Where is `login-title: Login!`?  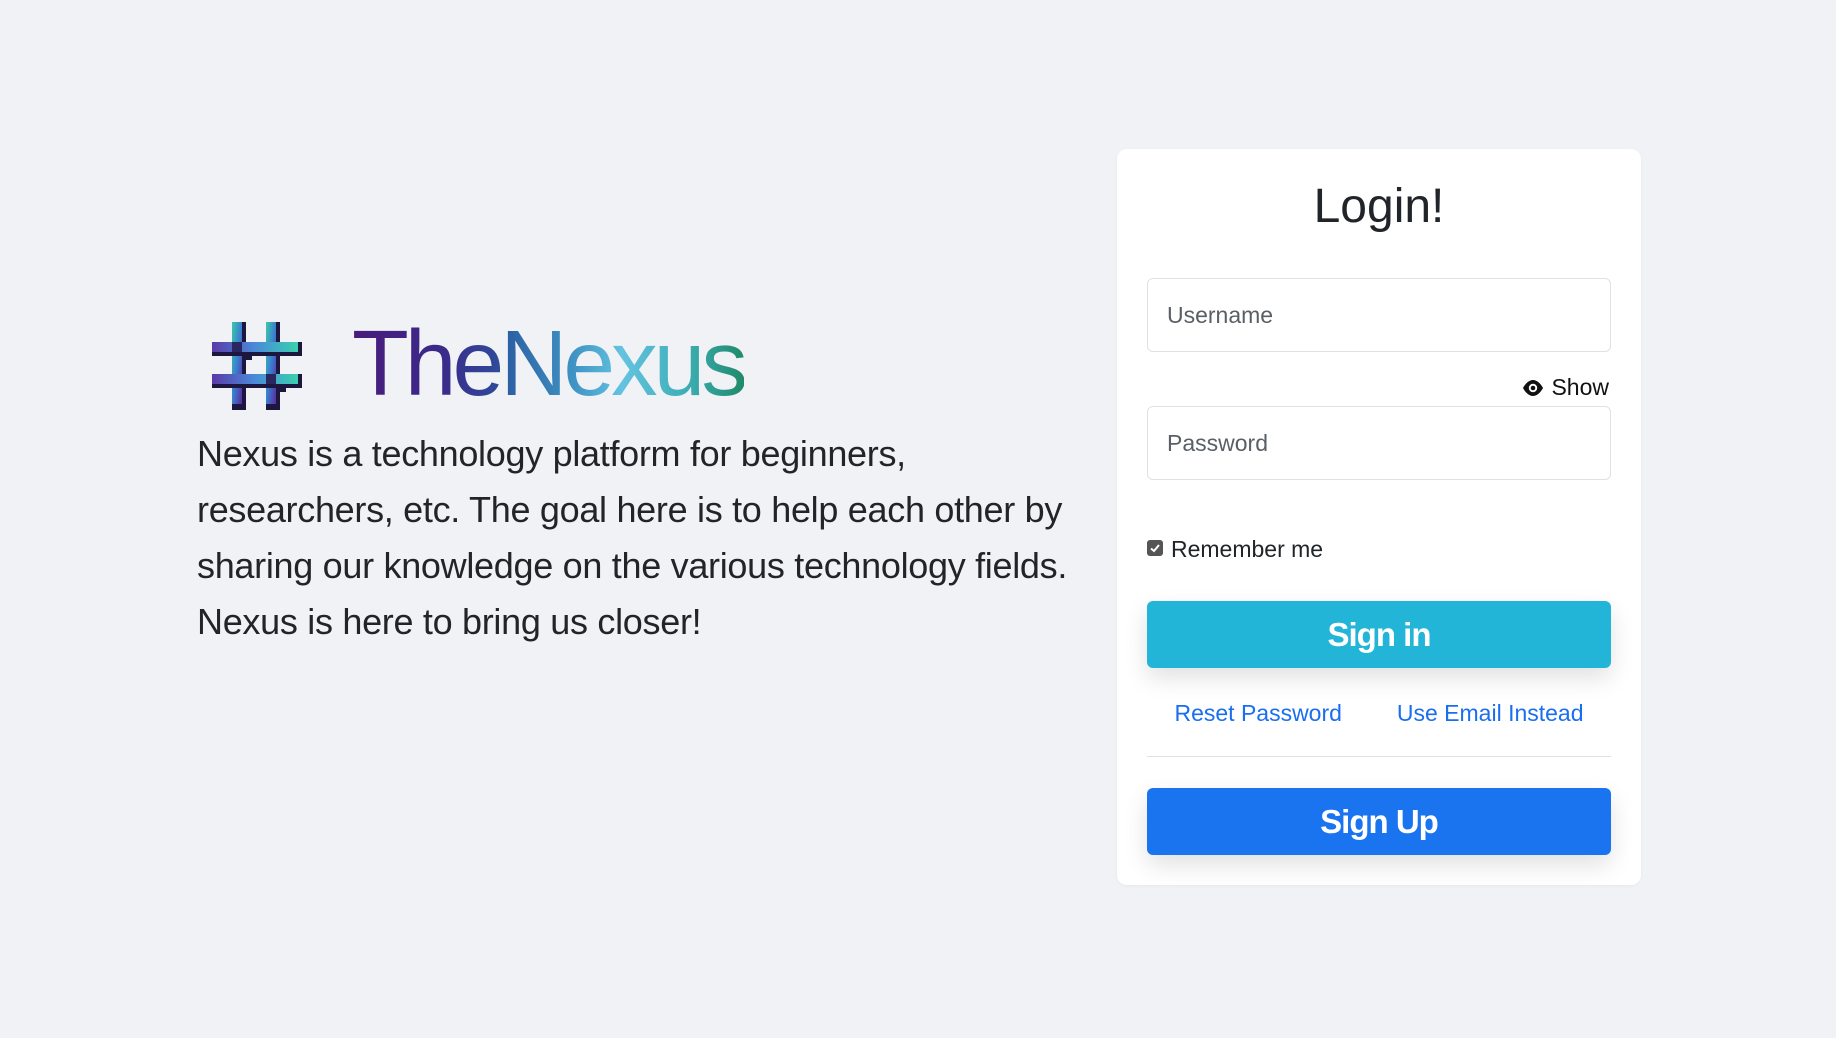 login-title: Login! is located at coordinates (1379, 206).